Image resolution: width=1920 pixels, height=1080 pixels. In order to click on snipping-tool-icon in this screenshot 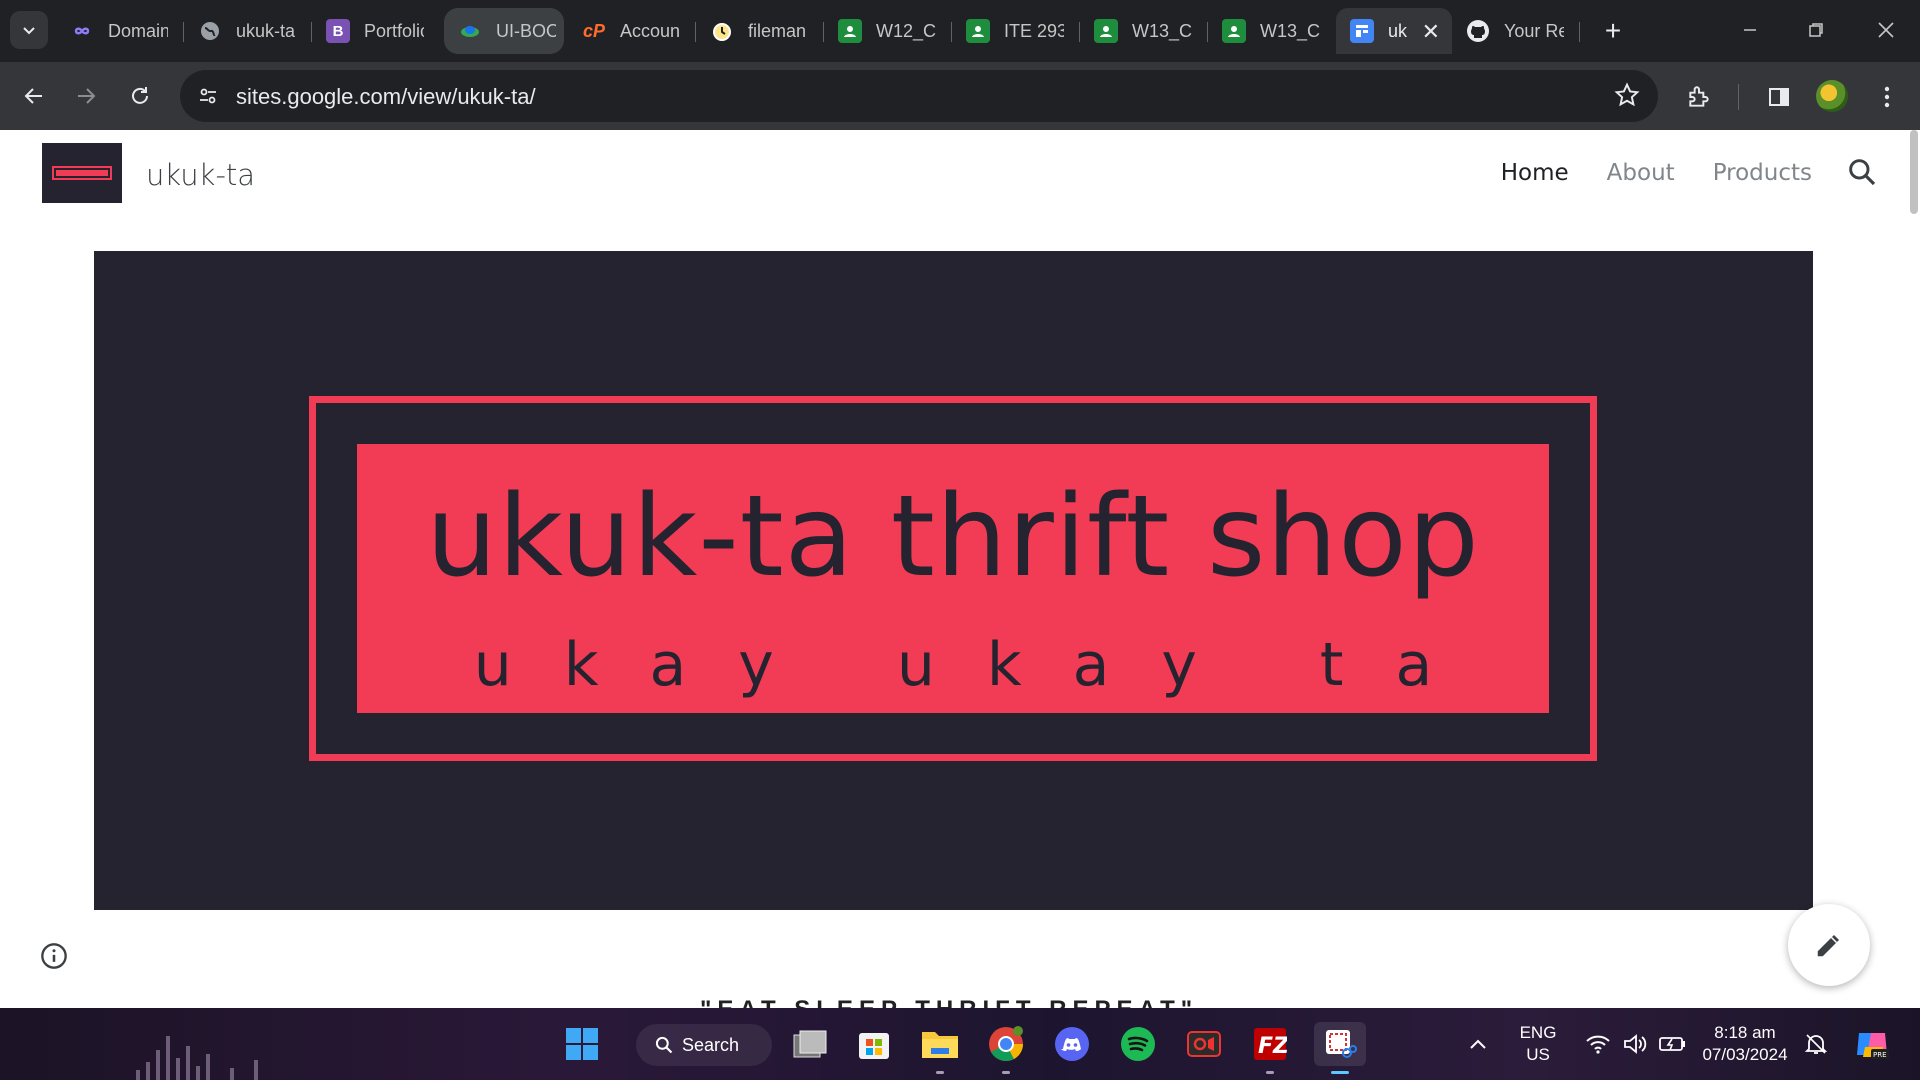, I will do `click(1341, 1044)`.